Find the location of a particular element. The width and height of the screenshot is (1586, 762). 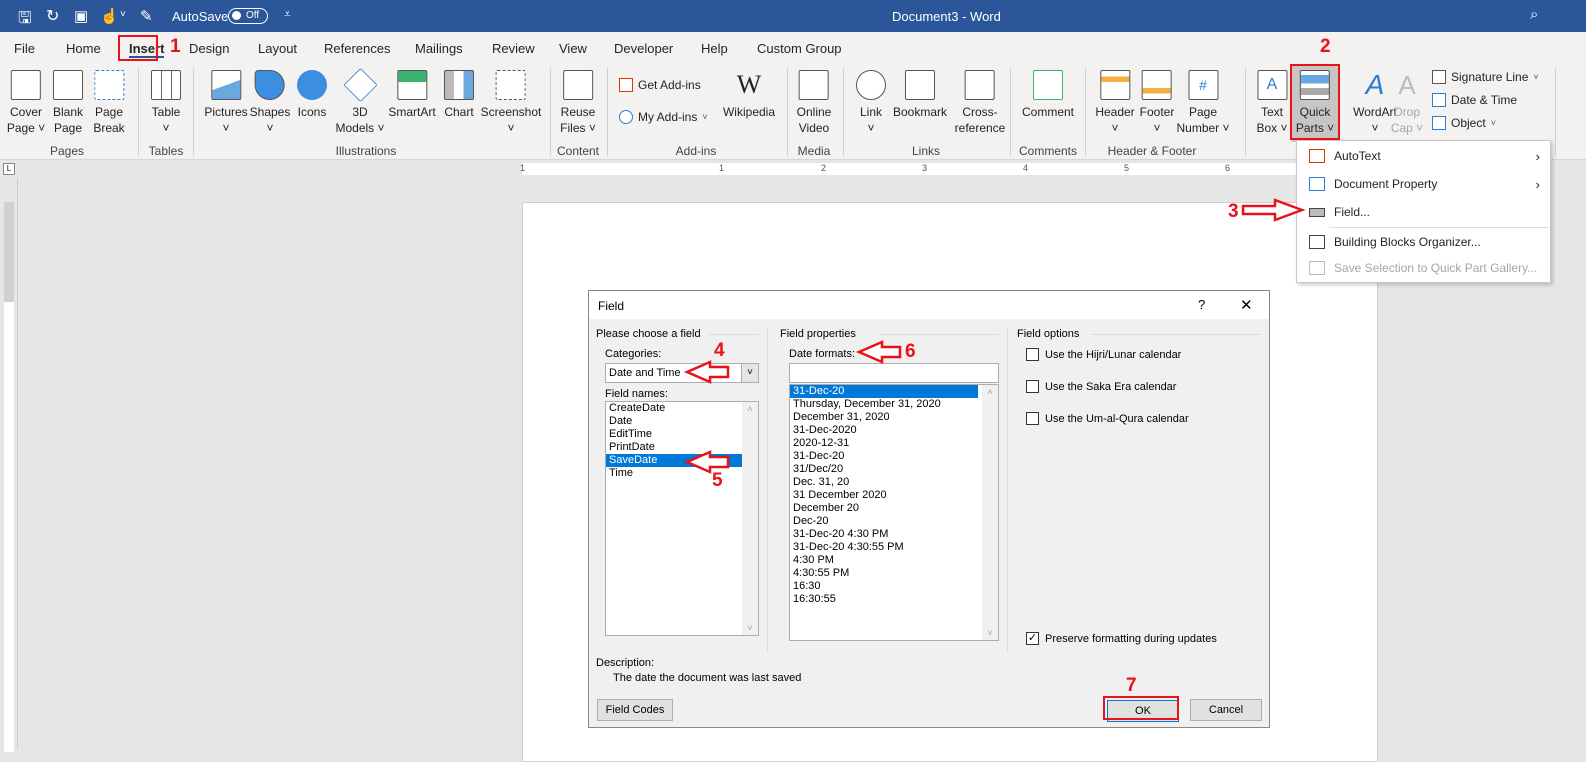

blank-page-button: Blank Page is located at coordinates (68, 103).